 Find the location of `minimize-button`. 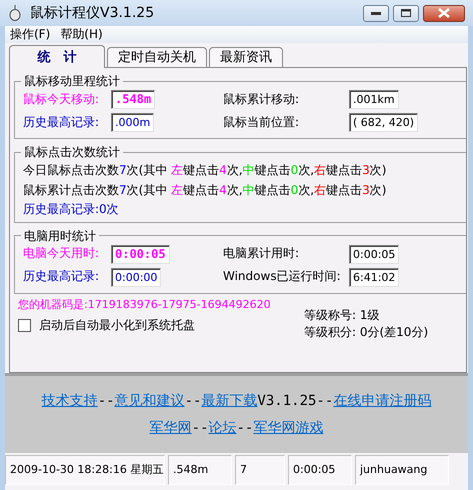

minimize-button is located at coordinates (376, 13).